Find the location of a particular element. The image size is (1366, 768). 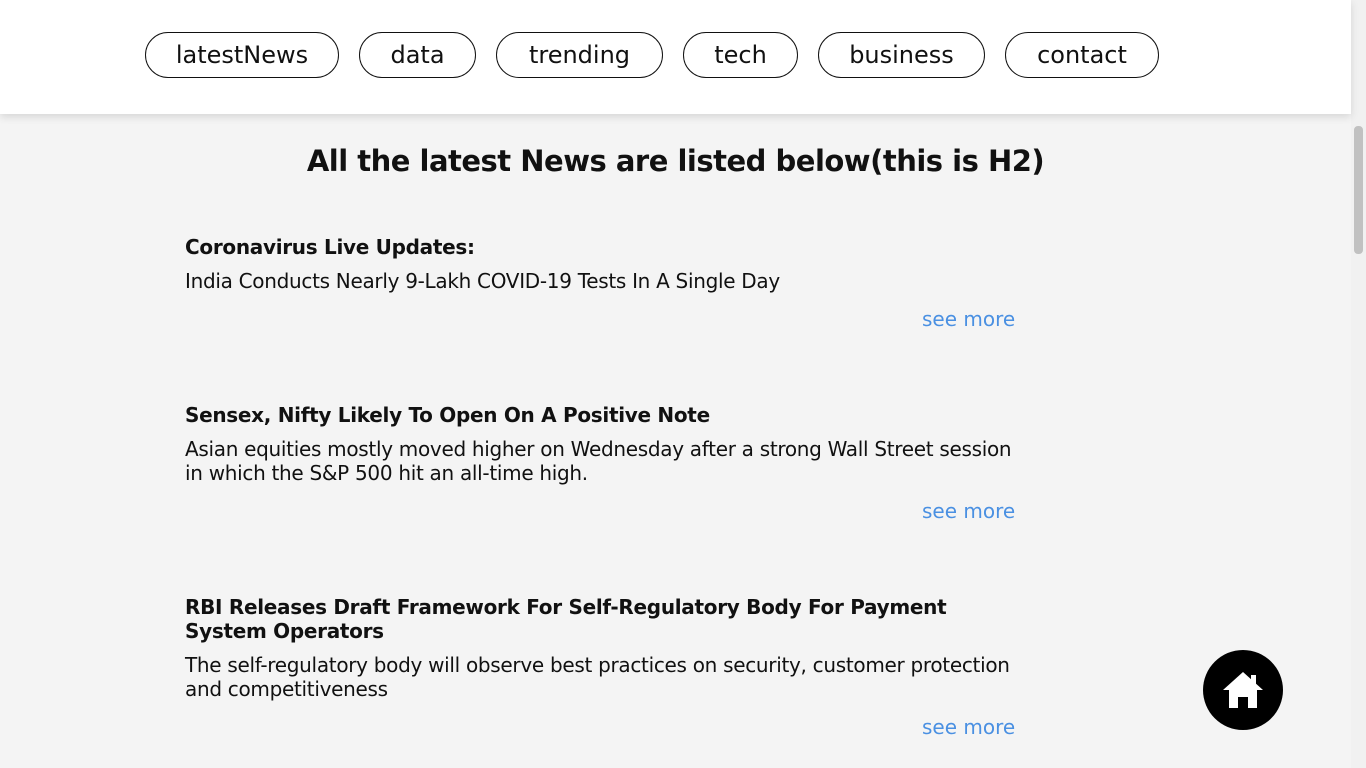

nav-trending-button: trending is located at coordinates (579, 55).